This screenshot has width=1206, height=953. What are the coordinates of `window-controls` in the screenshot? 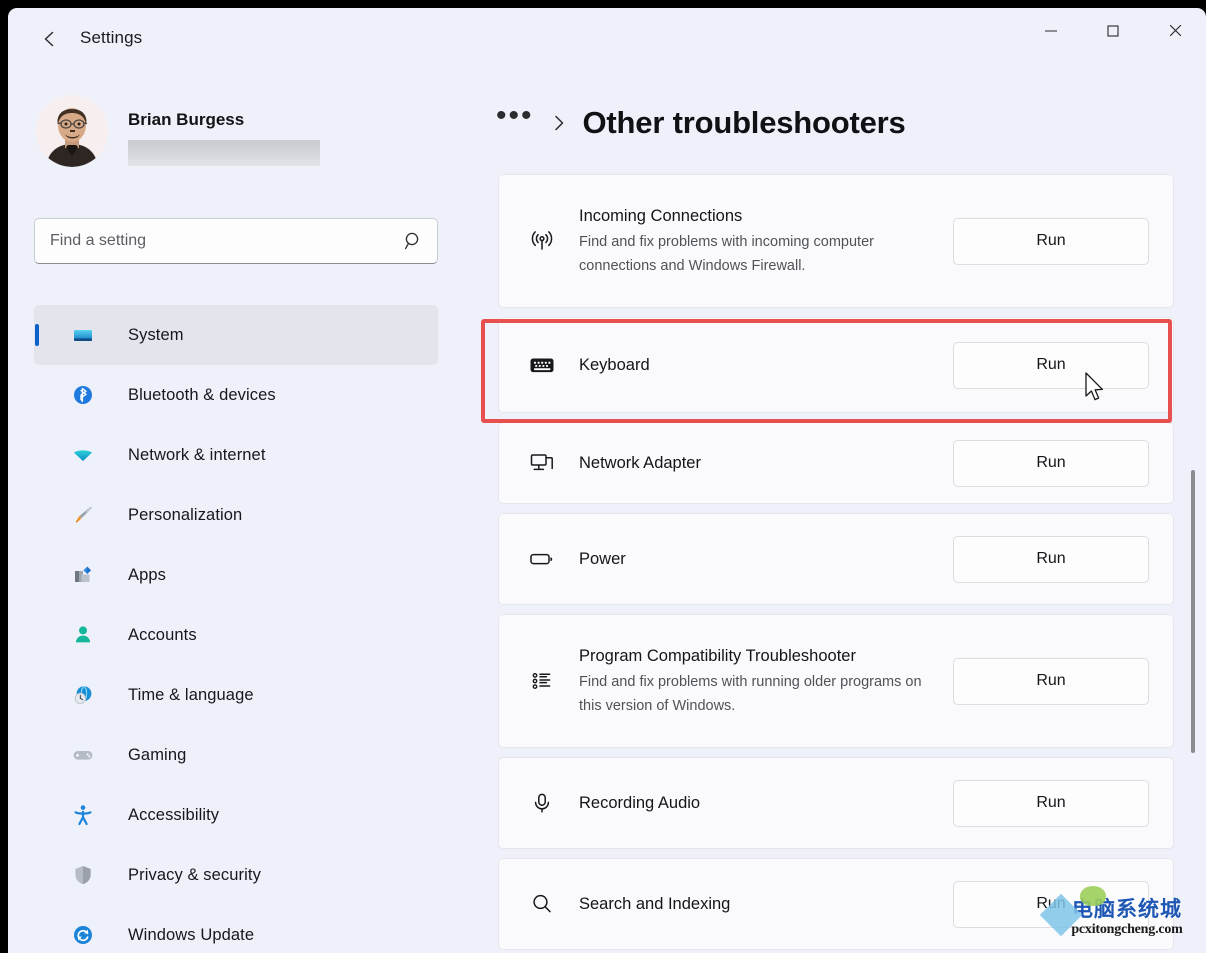 It's located at (1113, 30).